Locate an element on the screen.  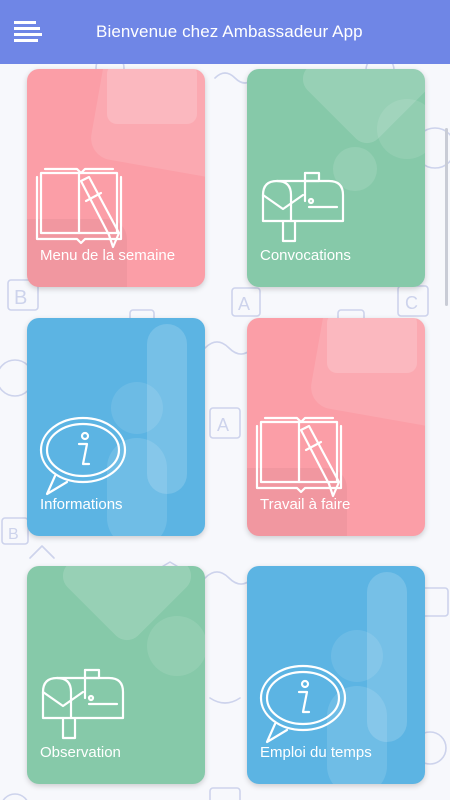
tile-convocations: Convocations is located at coordinates (336, 178).